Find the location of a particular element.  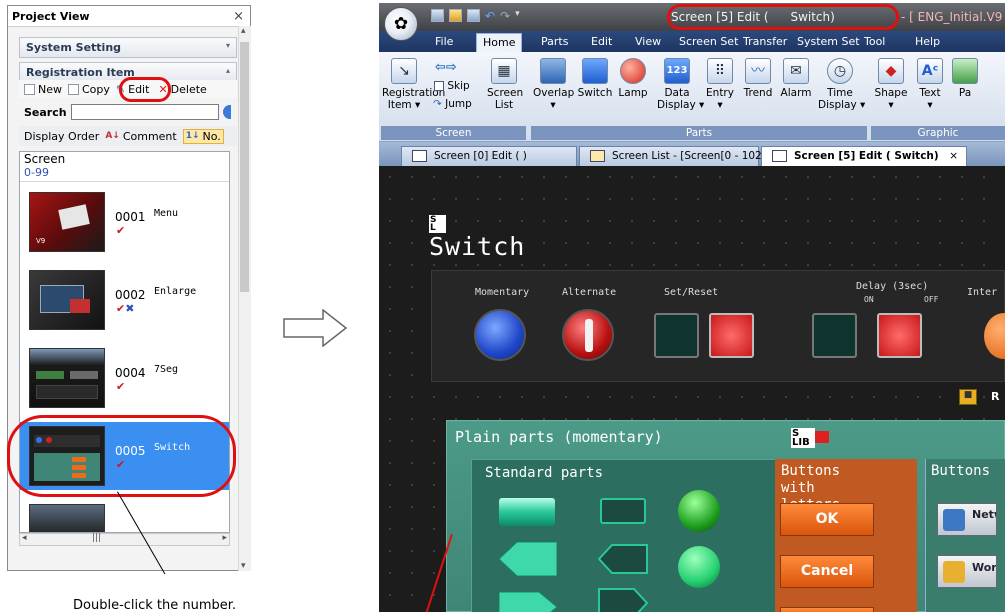

jump-button: ↷ Jump is located at coordinates (452, 104).